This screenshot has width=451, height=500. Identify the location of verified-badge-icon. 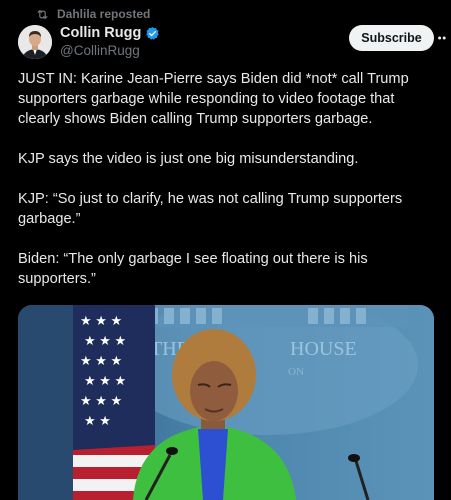
(152, 33).